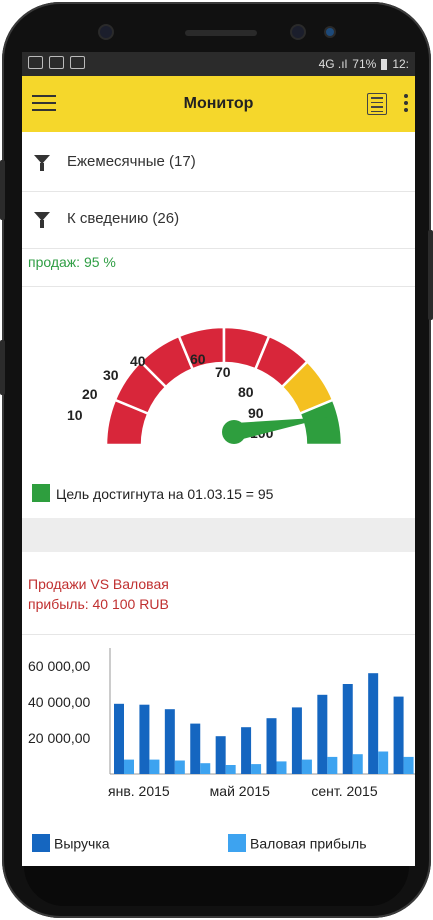 The width and height of the screenshot is (433, 920). Describe the element at coordinates (330, 32) in the screenshot. I see `iris-sensor-icon` at that location.